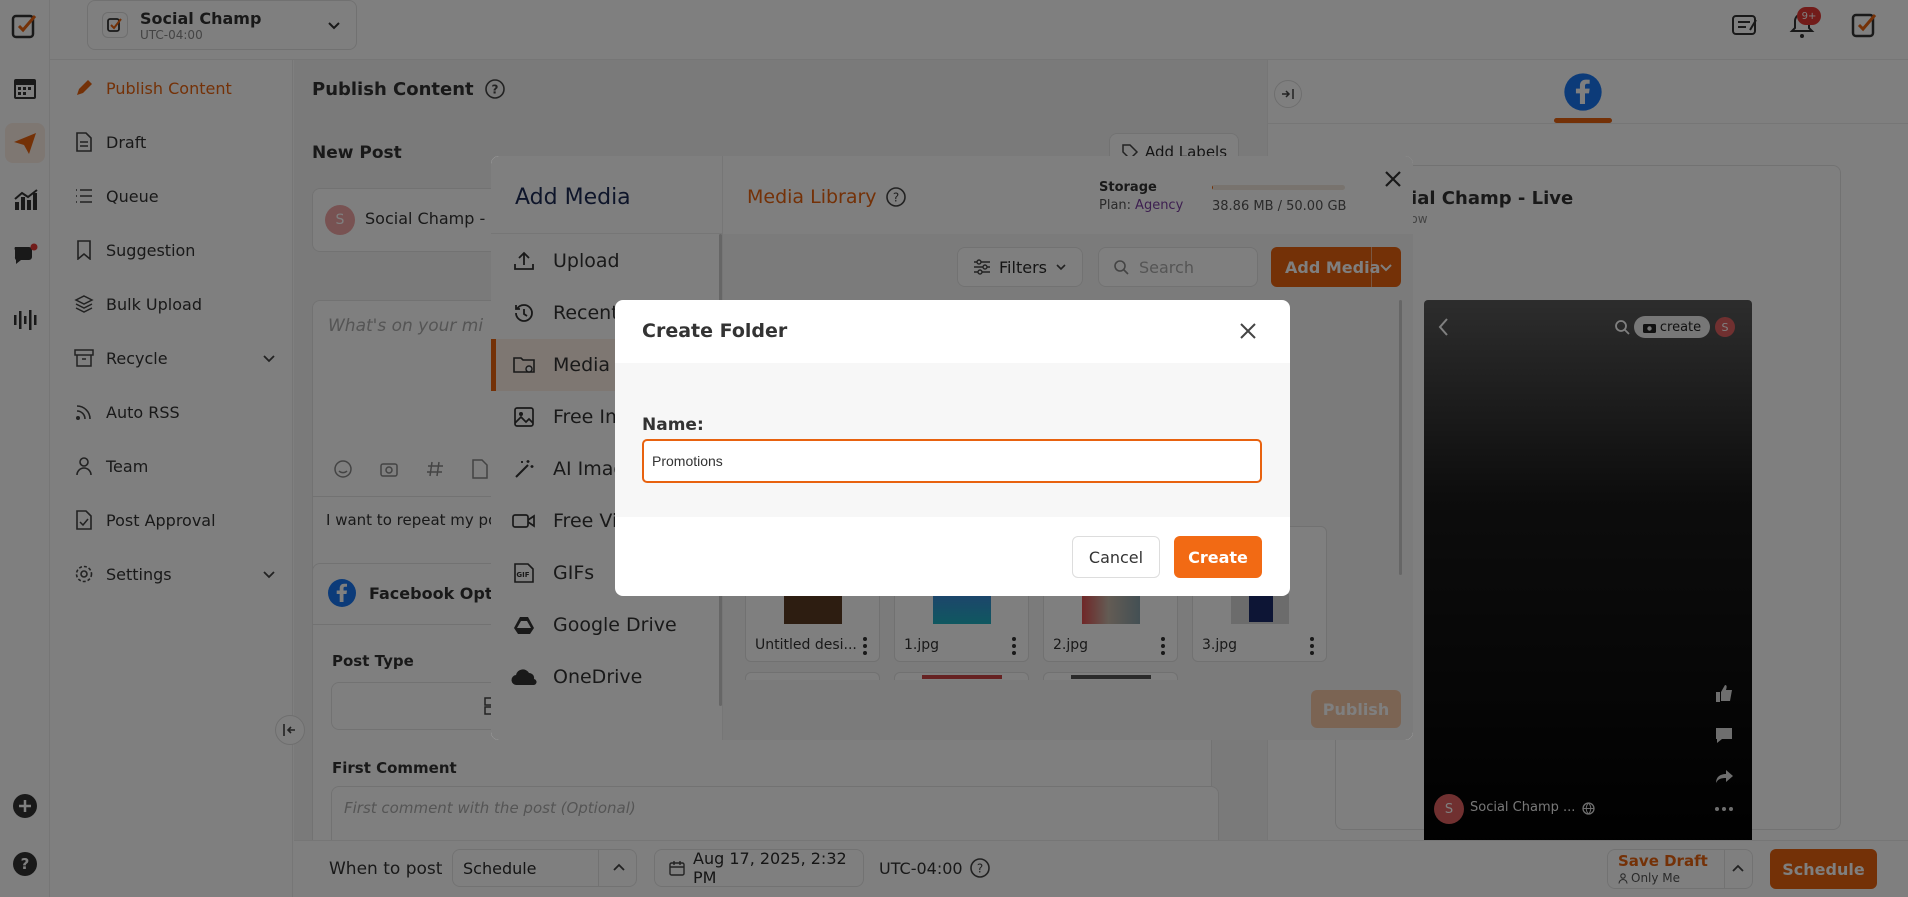 The width and height of the screenshot is (1908, 897). What do you see at coordinates (1116, 557) in the screenshot?
I see `cancel-button: Cancel` at bounding box center [1116, 557].